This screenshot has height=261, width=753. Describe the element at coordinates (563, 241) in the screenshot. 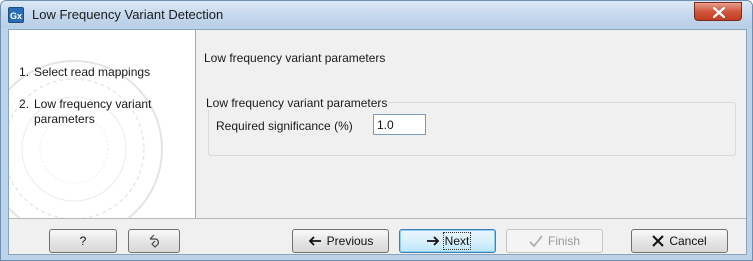

I see `finish-label: Finish` at that location.